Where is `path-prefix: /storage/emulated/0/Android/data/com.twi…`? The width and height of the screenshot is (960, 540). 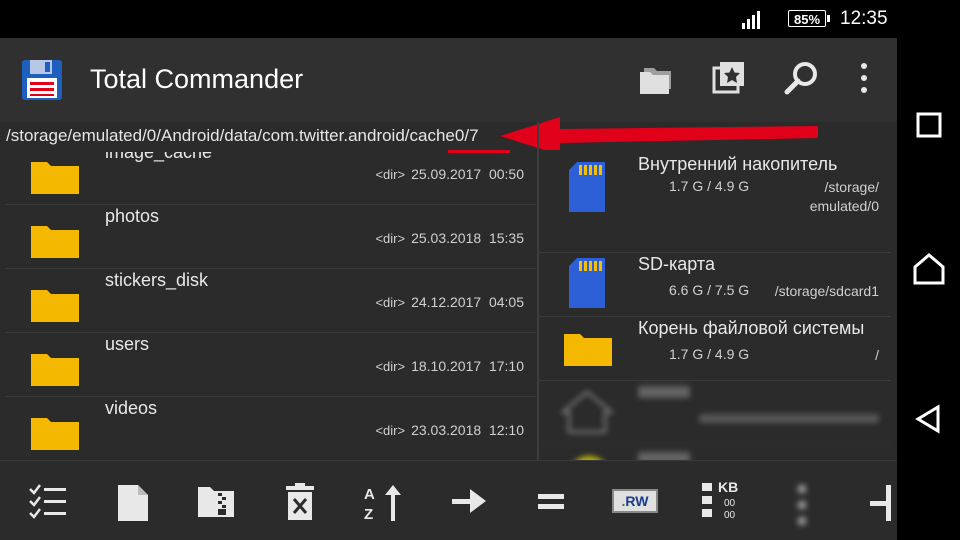
path-prefix: /storage/emulated/0/Android/data/com.twi… is located at coordinates (208, 135).